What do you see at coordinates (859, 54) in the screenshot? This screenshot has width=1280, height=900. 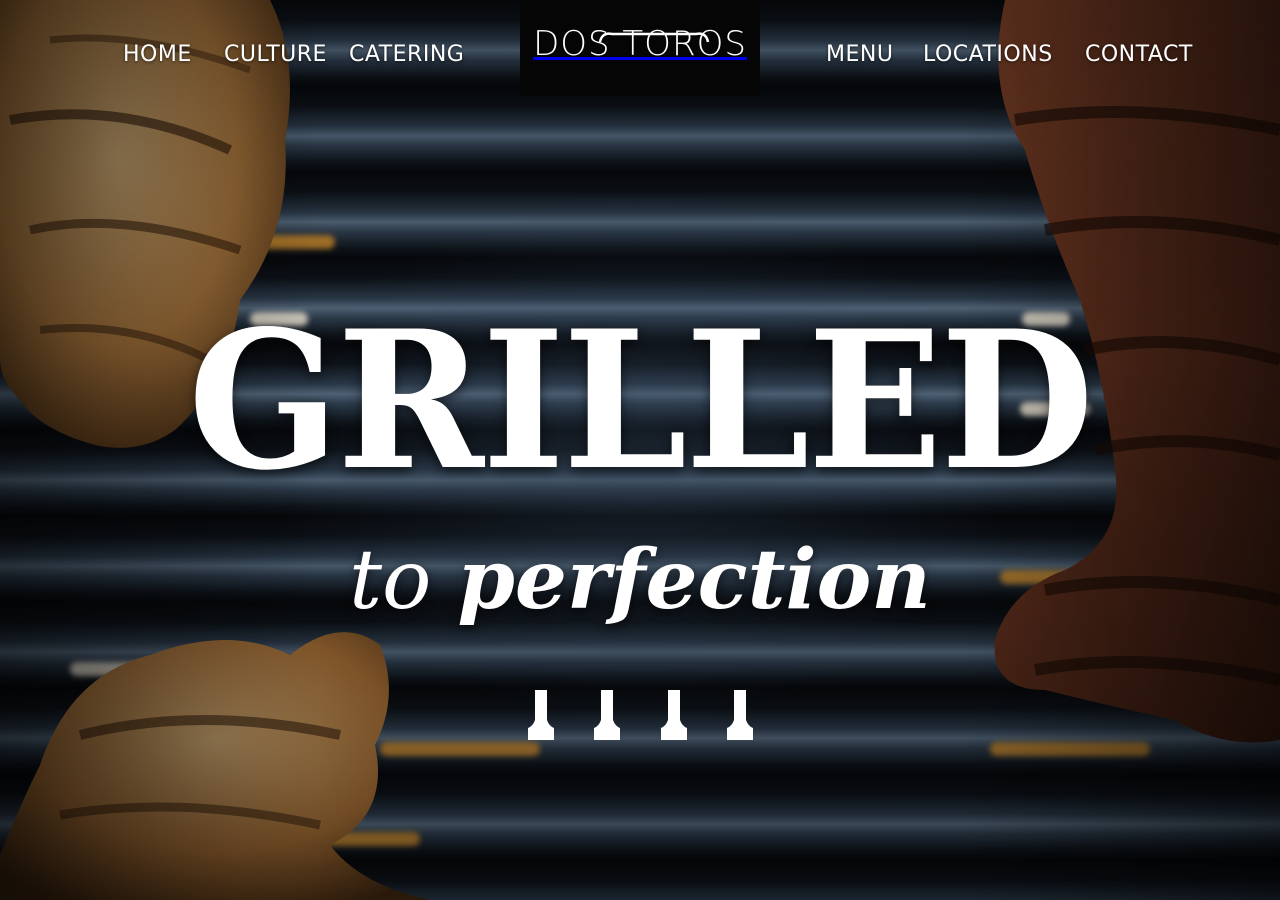 I see `nav-menu-link: MENU` at bounding box center [859, 54].